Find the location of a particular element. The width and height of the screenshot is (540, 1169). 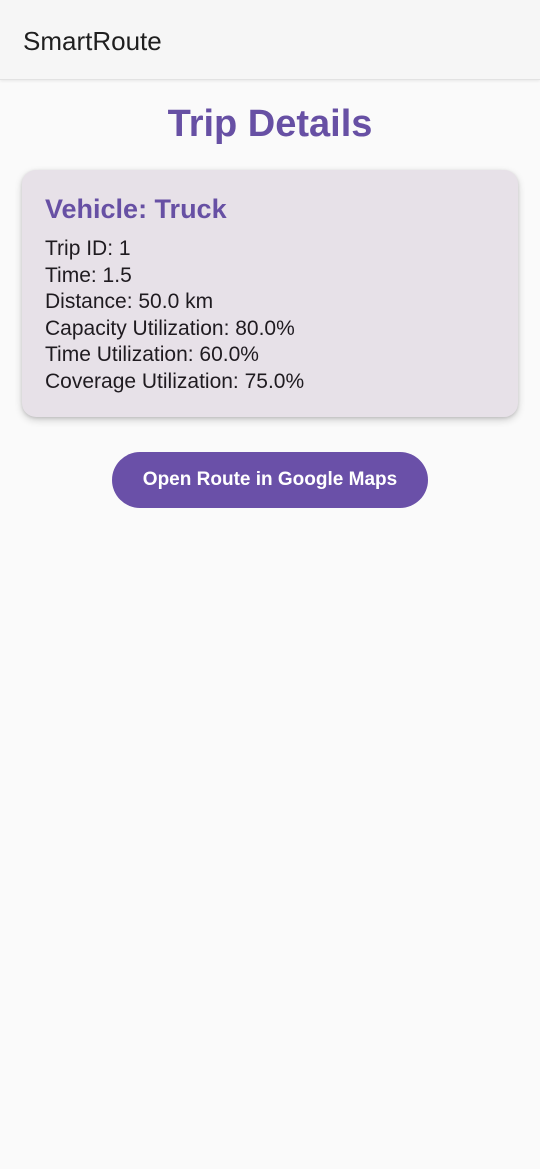

distance-text: Distance: 50.0 km is located at coordinates (129, 302).